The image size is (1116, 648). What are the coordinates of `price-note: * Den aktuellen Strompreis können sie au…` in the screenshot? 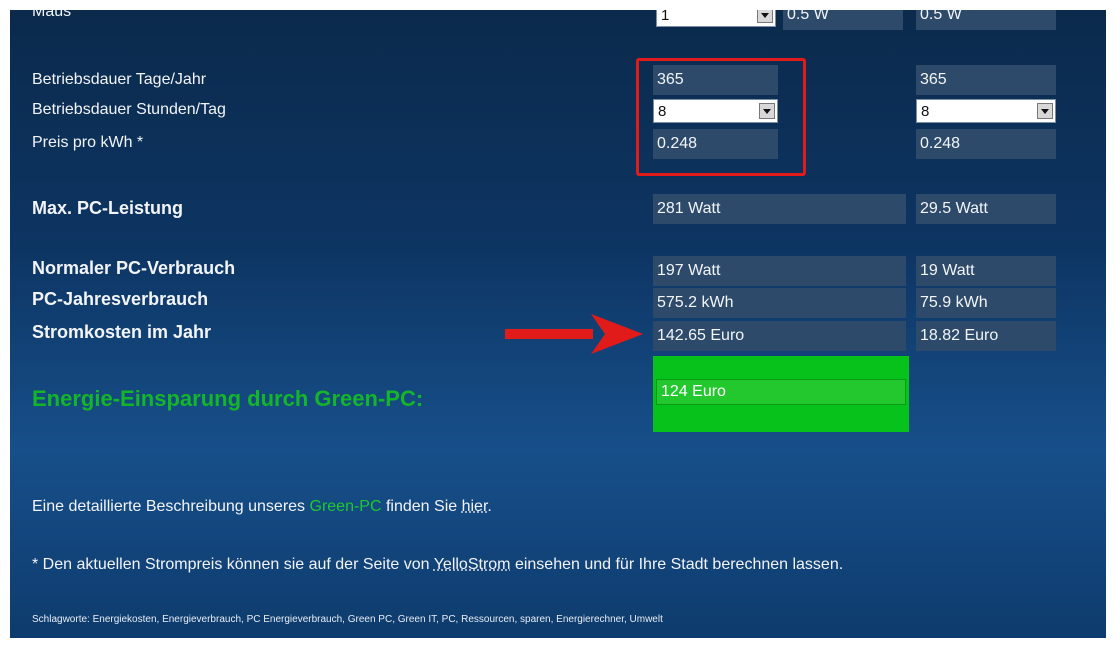 It's located at (437, 565).